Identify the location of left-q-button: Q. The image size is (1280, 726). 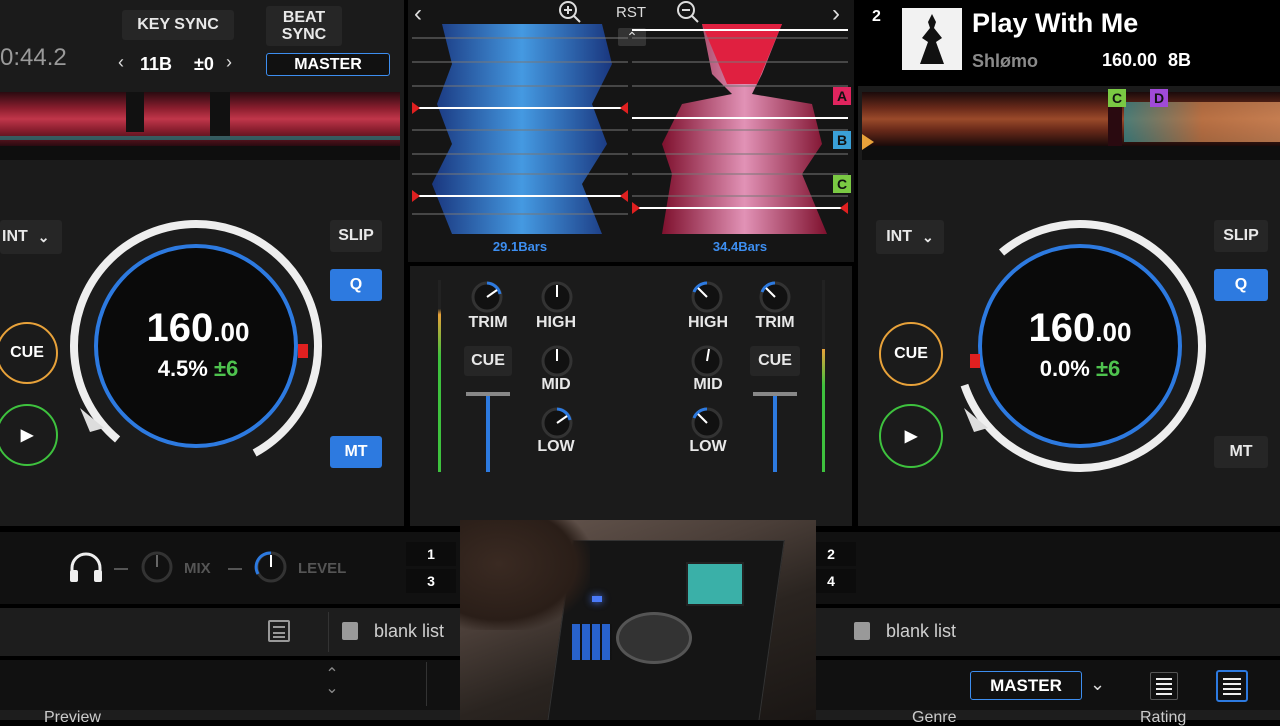
(356, 285).